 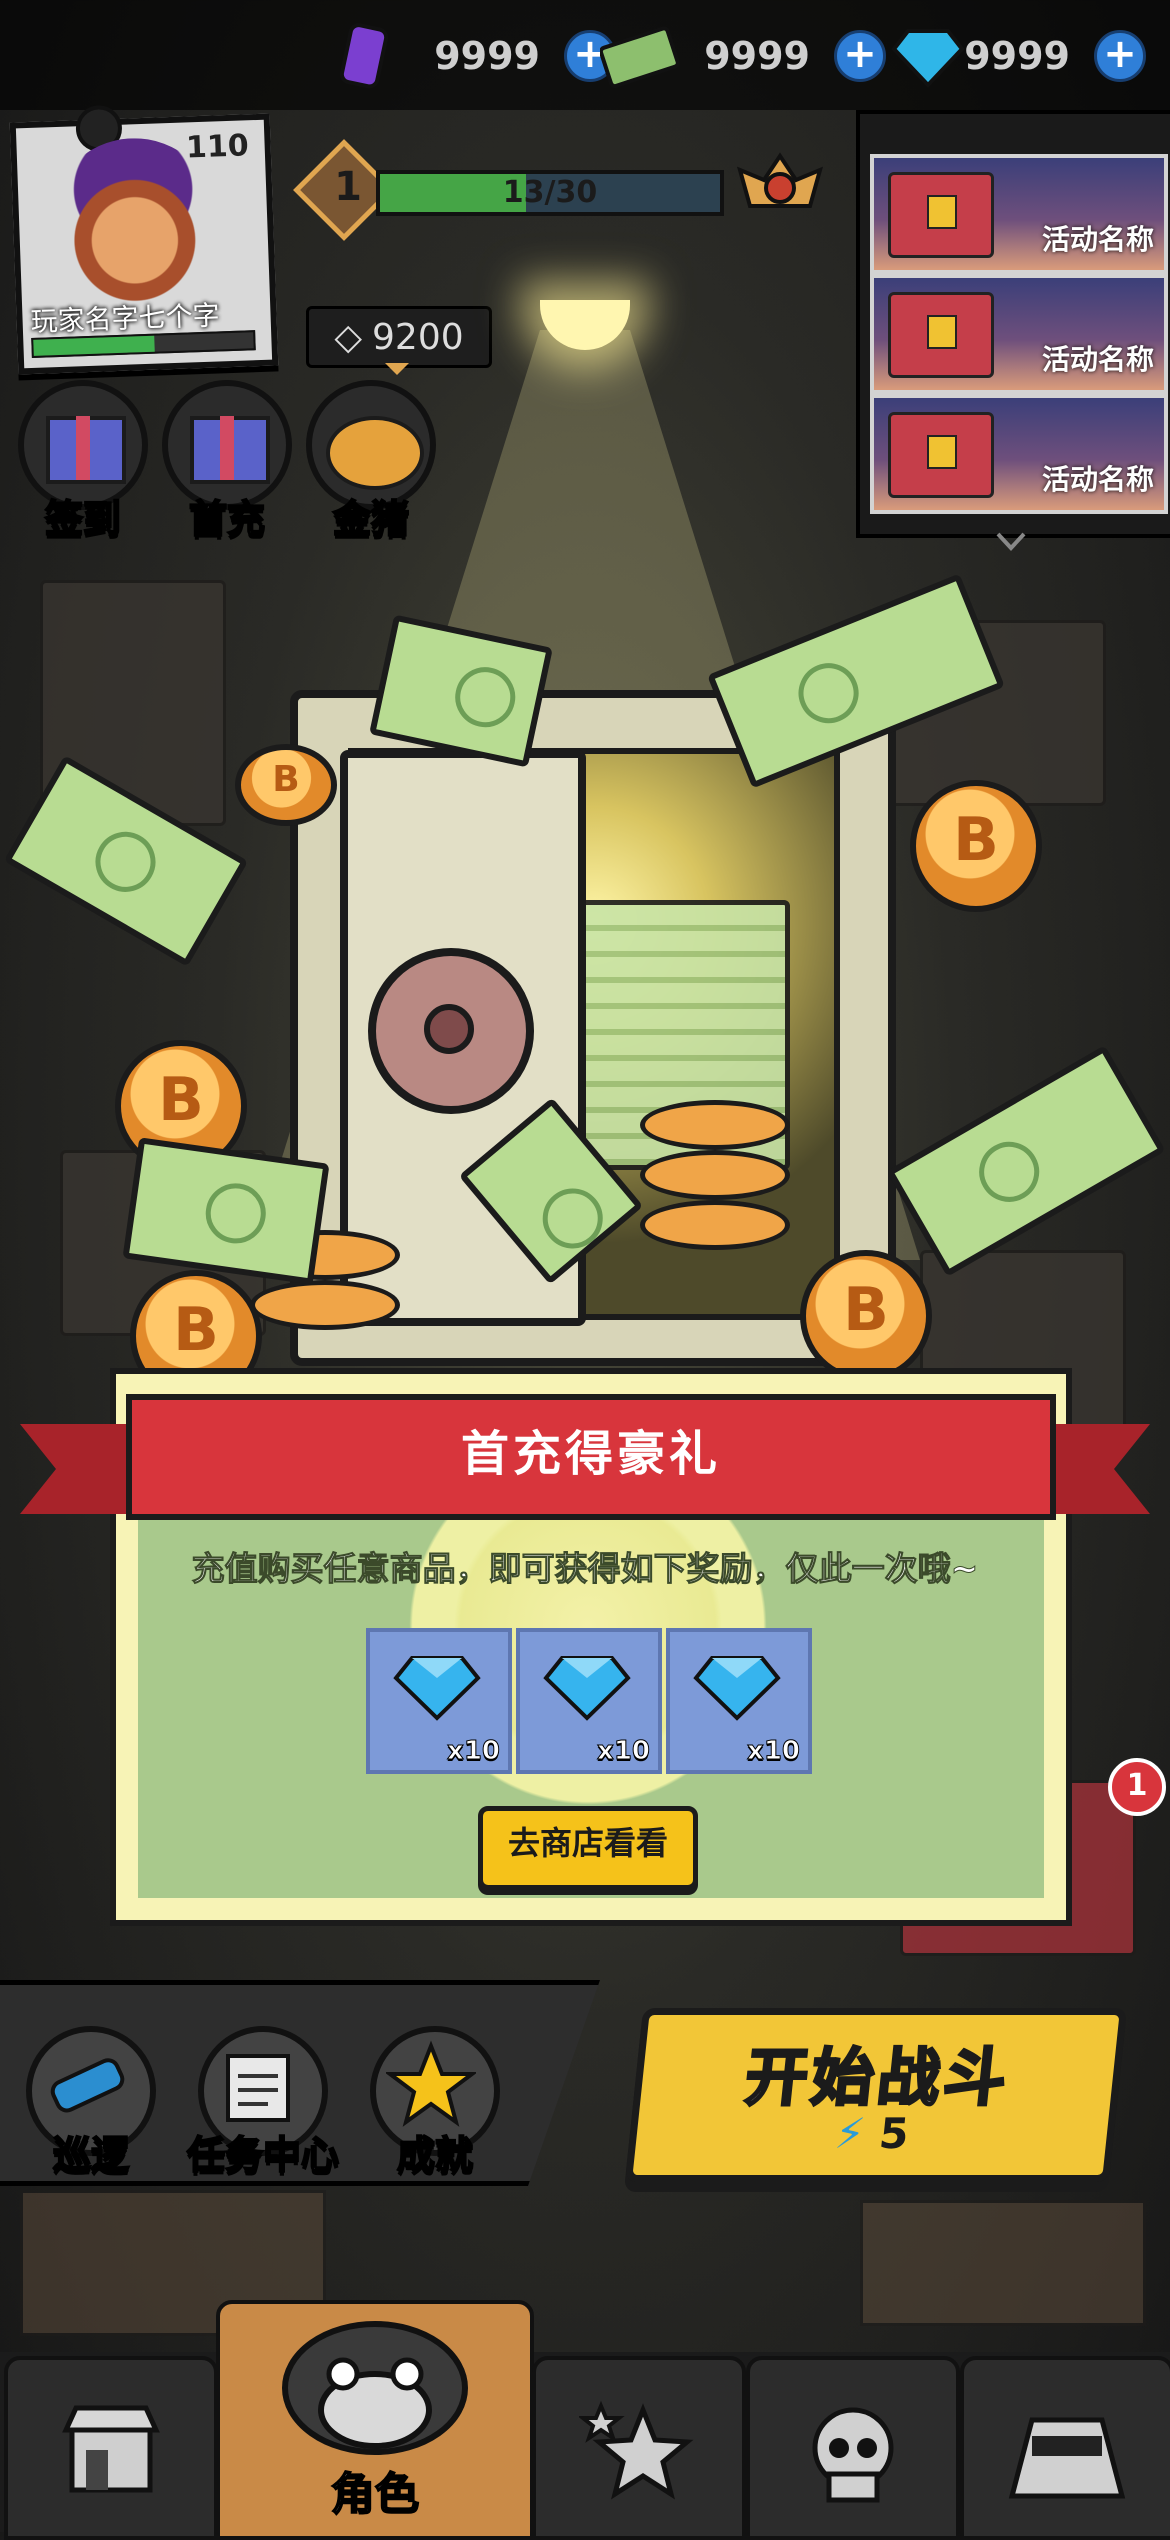 I want to click on start-battle-button: 开始战斗 ⚡ 5, so click(x=876, y=2095).